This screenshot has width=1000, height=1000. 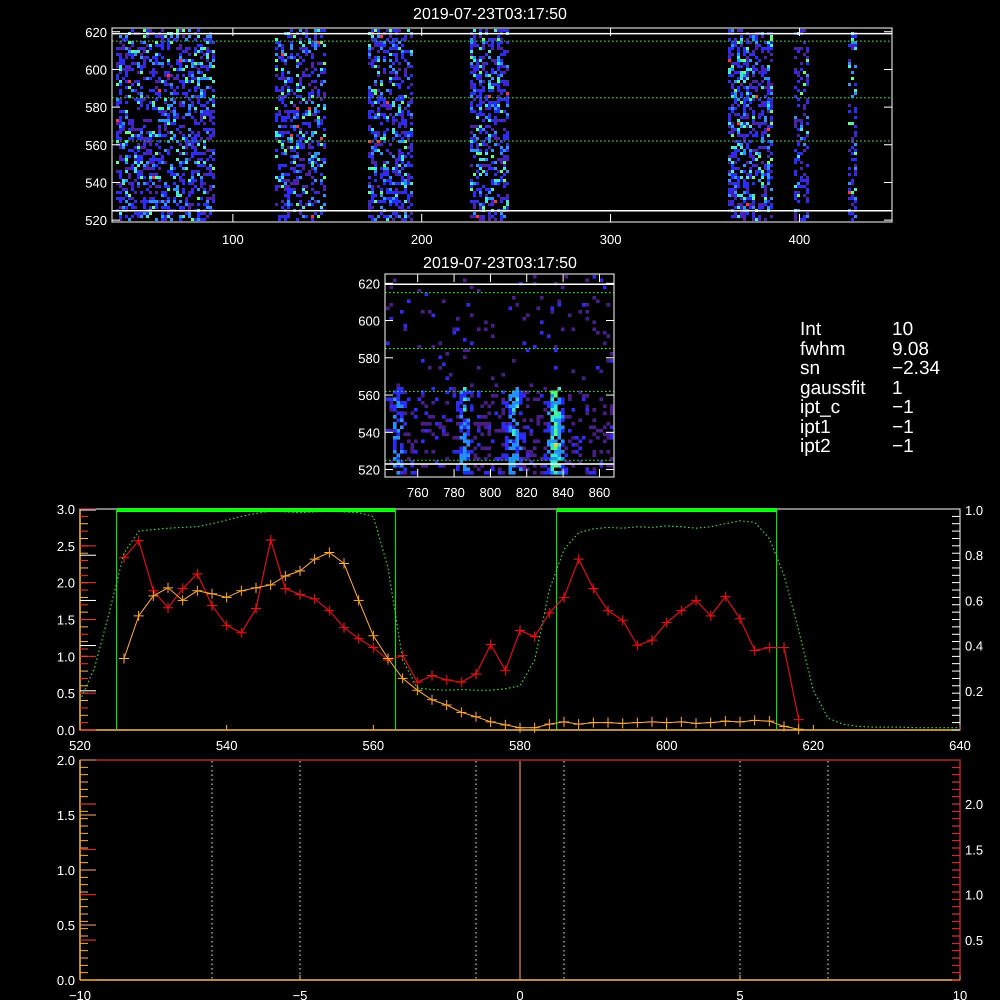 I want to click on axis-label: 800, so click(x=491, y=491).